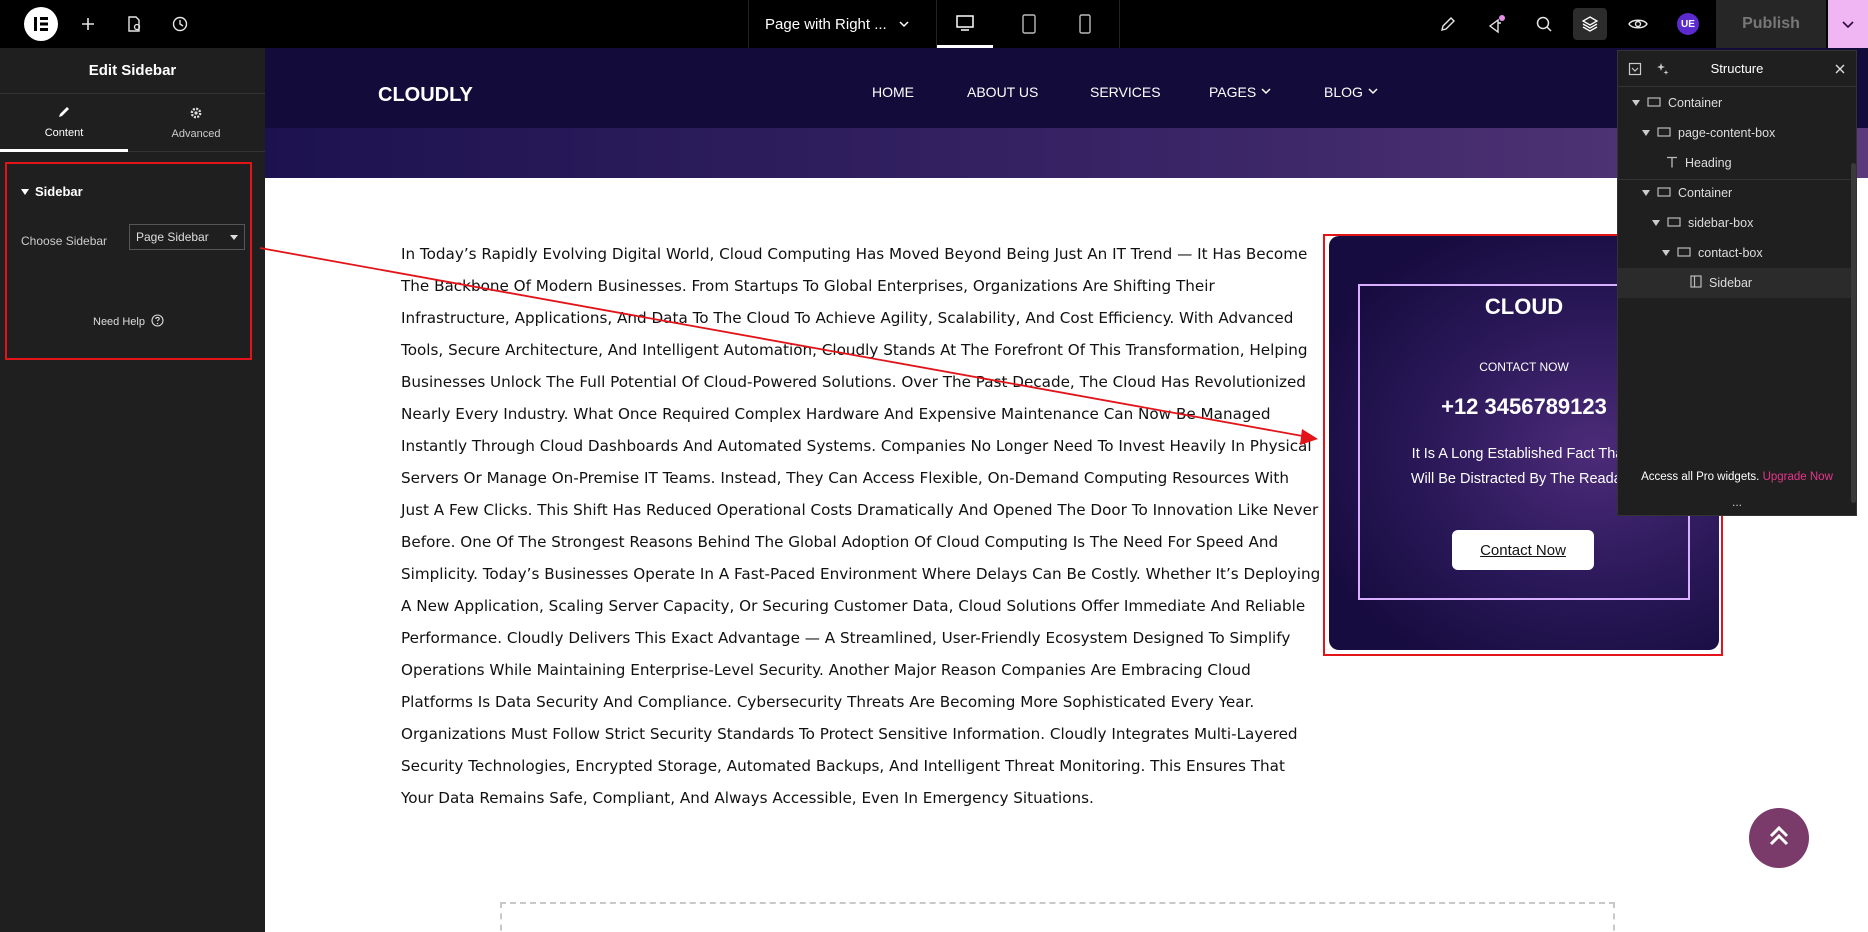 Image resolution: width=1868 pixels, height=932 pixels. Describe the element at coordinates (1730, 253) in the screenshot. I see `tree-item-label: contact-box` at that location.